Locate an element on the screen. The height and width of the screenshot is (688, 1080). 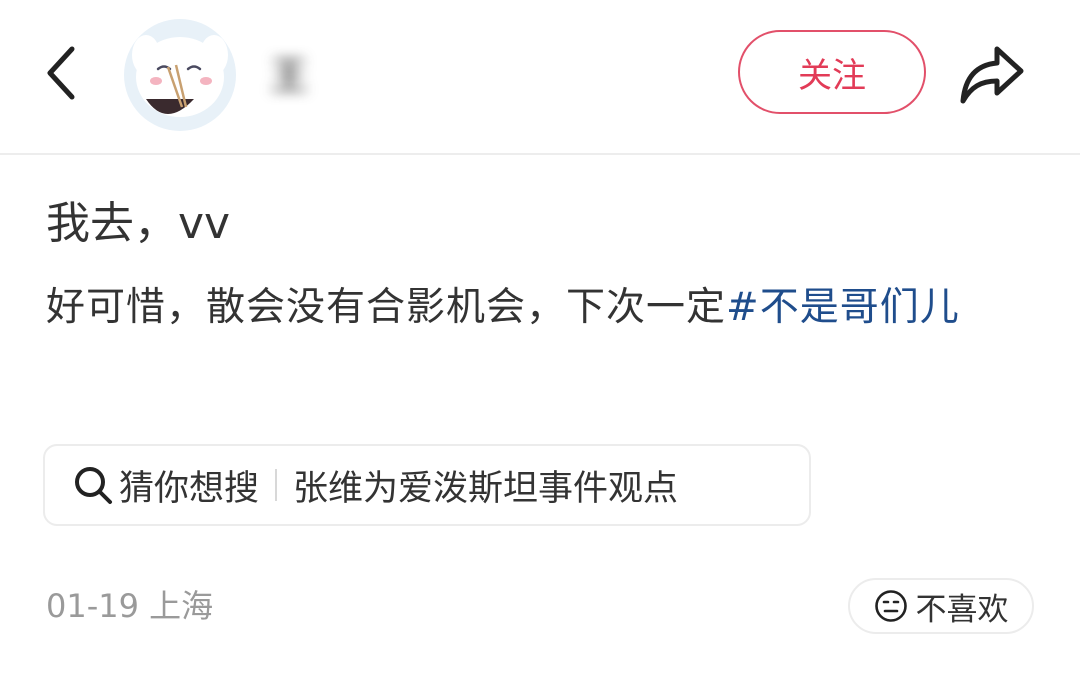
post-title: 我去，vv is located at coordinates (138, 223).